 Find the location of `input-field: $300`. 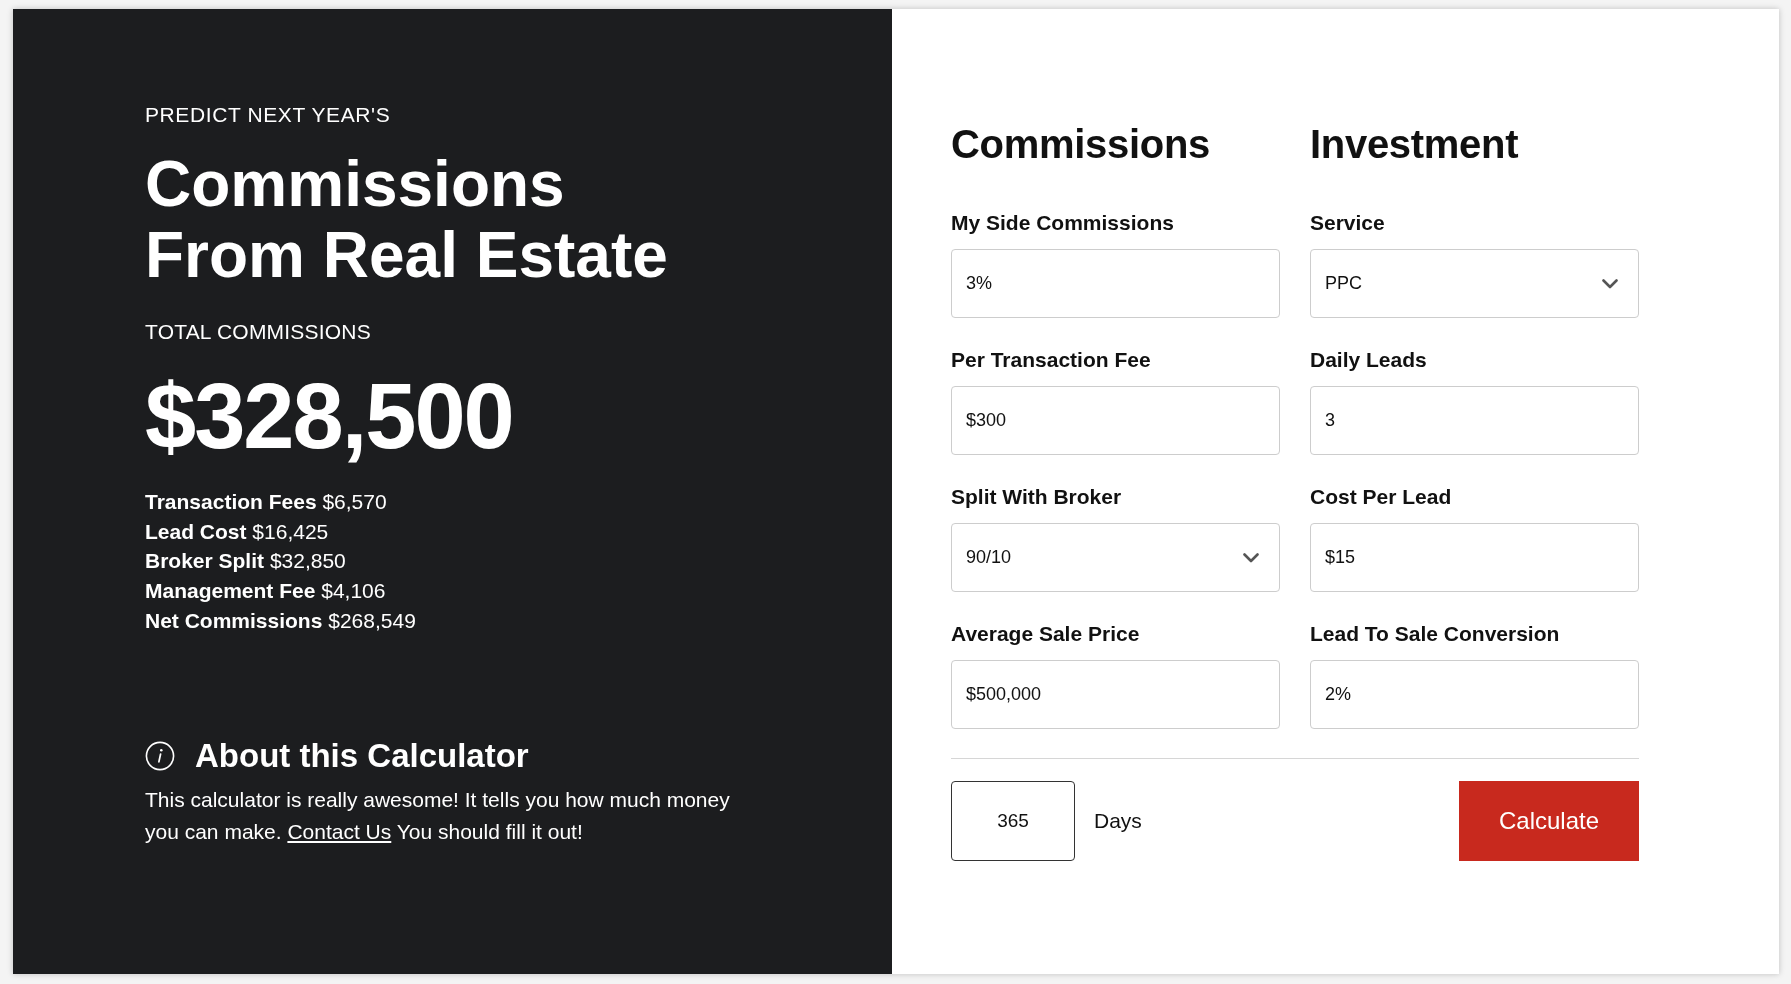

input-field: $300 is located at coordinates (1115, 420).